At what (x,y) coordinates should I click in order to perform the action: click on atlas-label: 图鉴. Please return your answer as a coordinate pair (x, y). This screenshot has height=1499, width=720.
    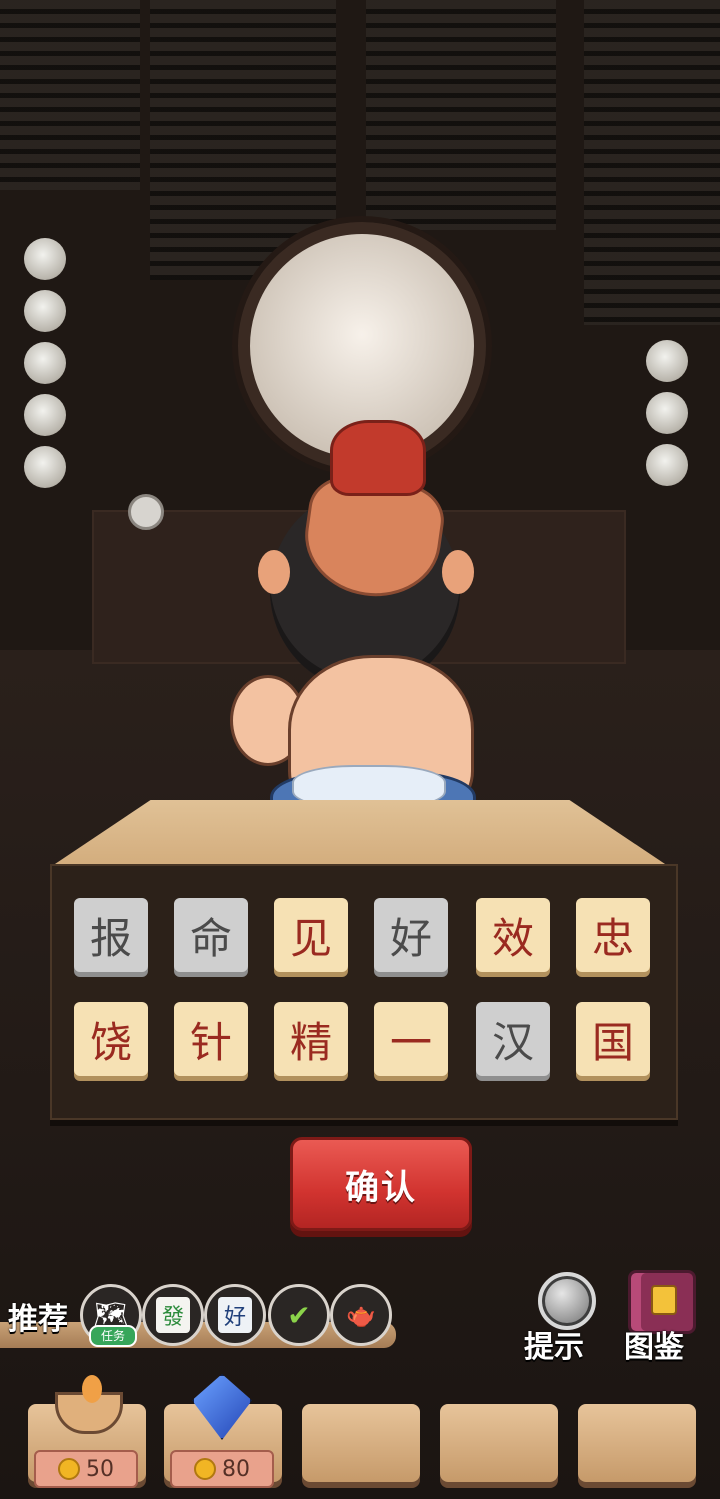
    Looking at the image, I should click on (654, 1344).